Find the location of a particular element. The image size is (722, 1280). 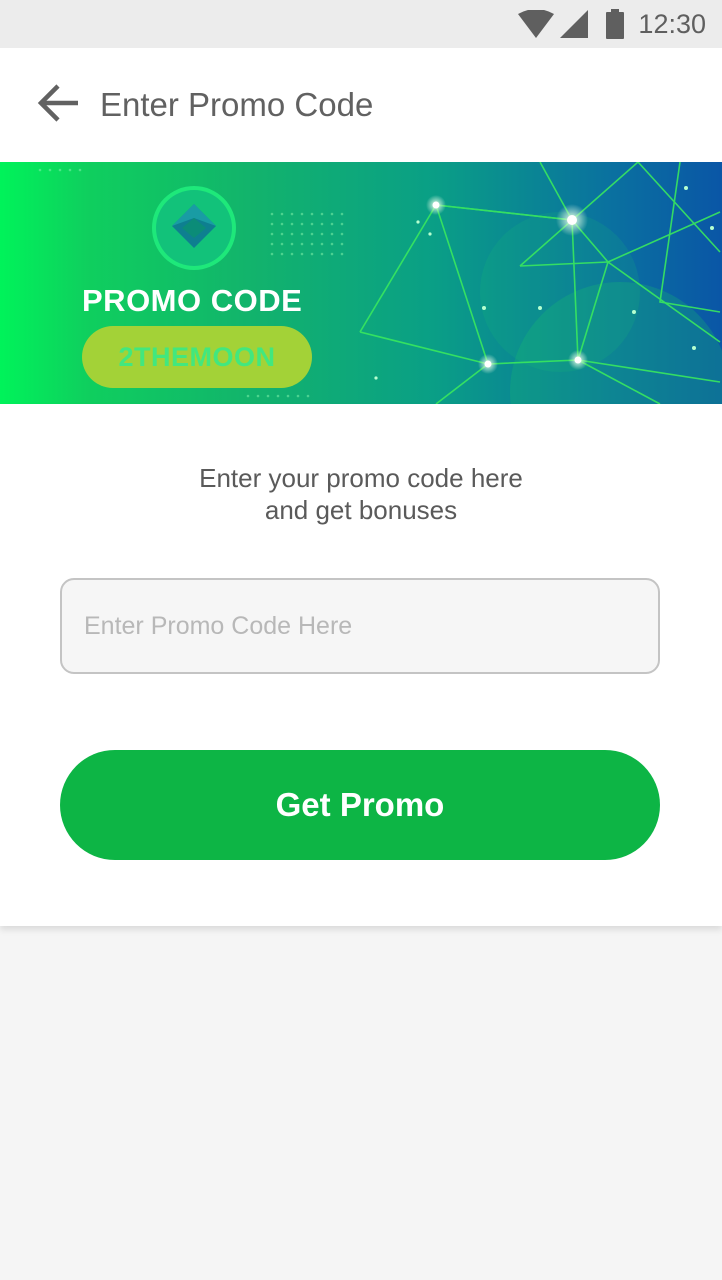

banner-code-text: 2THEMOON is located at coordinates (197, 356).